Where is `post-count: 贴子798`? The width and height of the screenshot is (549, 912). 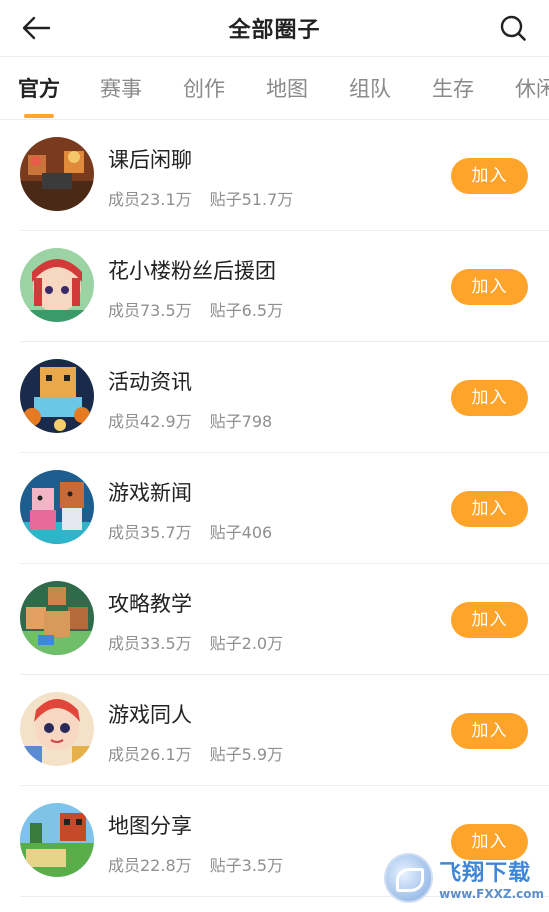 post-count: 贴子798 is located at coordinates (241, 421).